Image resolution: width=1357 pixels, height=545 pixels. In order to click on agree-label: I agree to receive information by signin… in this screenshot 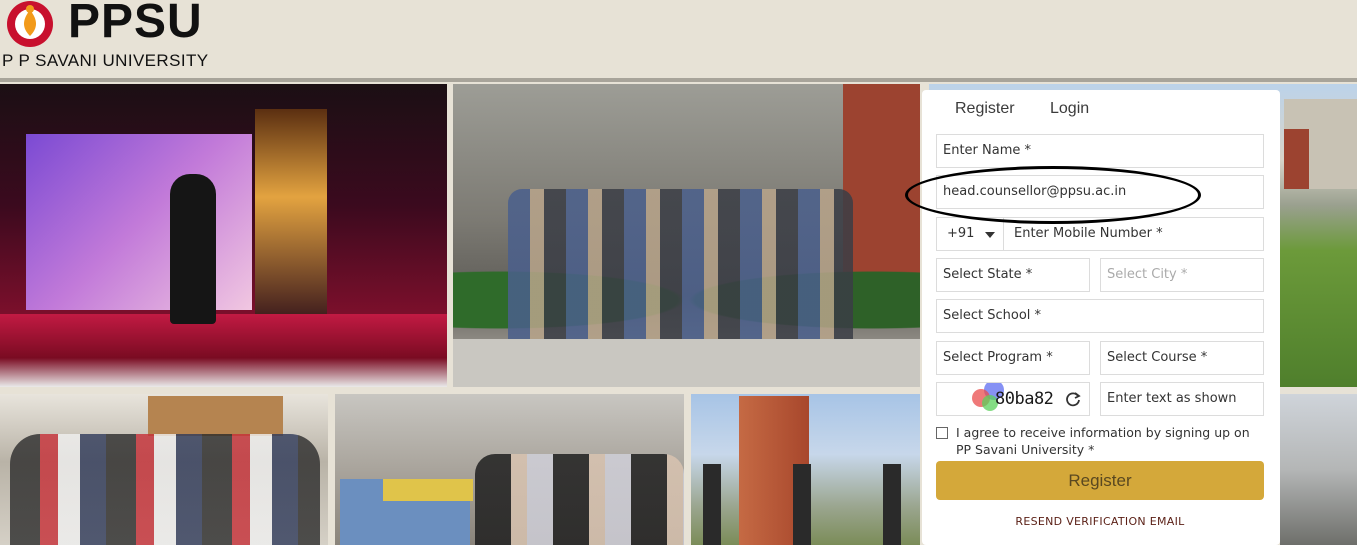, I will do `click(1103, 441)`.